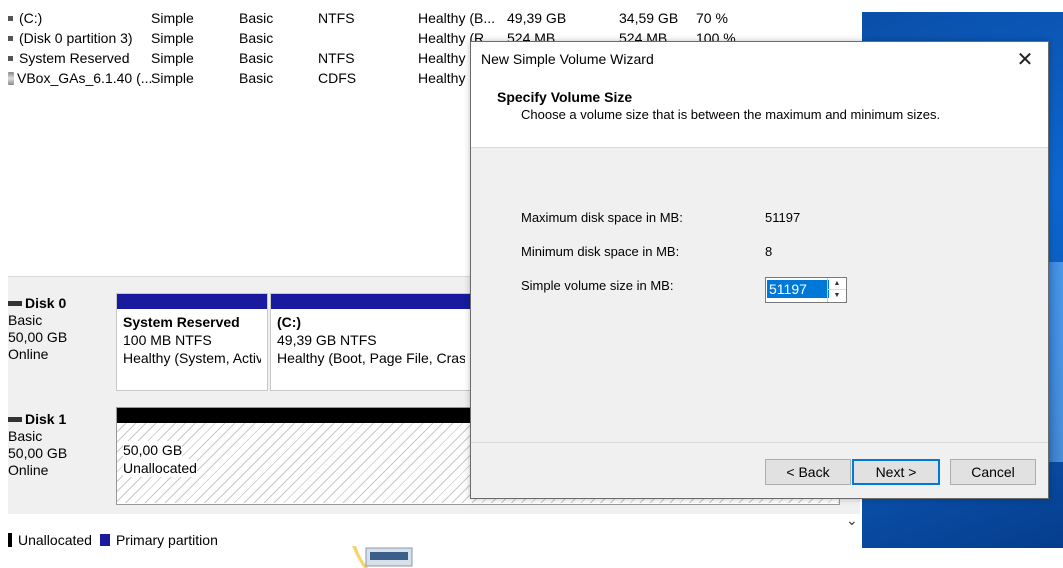 The width and height of the screenshot is (1063, 568). Describe the element at coordinates (783, 217) in the screenshot. I see `max-space-value: 51197` at that location.